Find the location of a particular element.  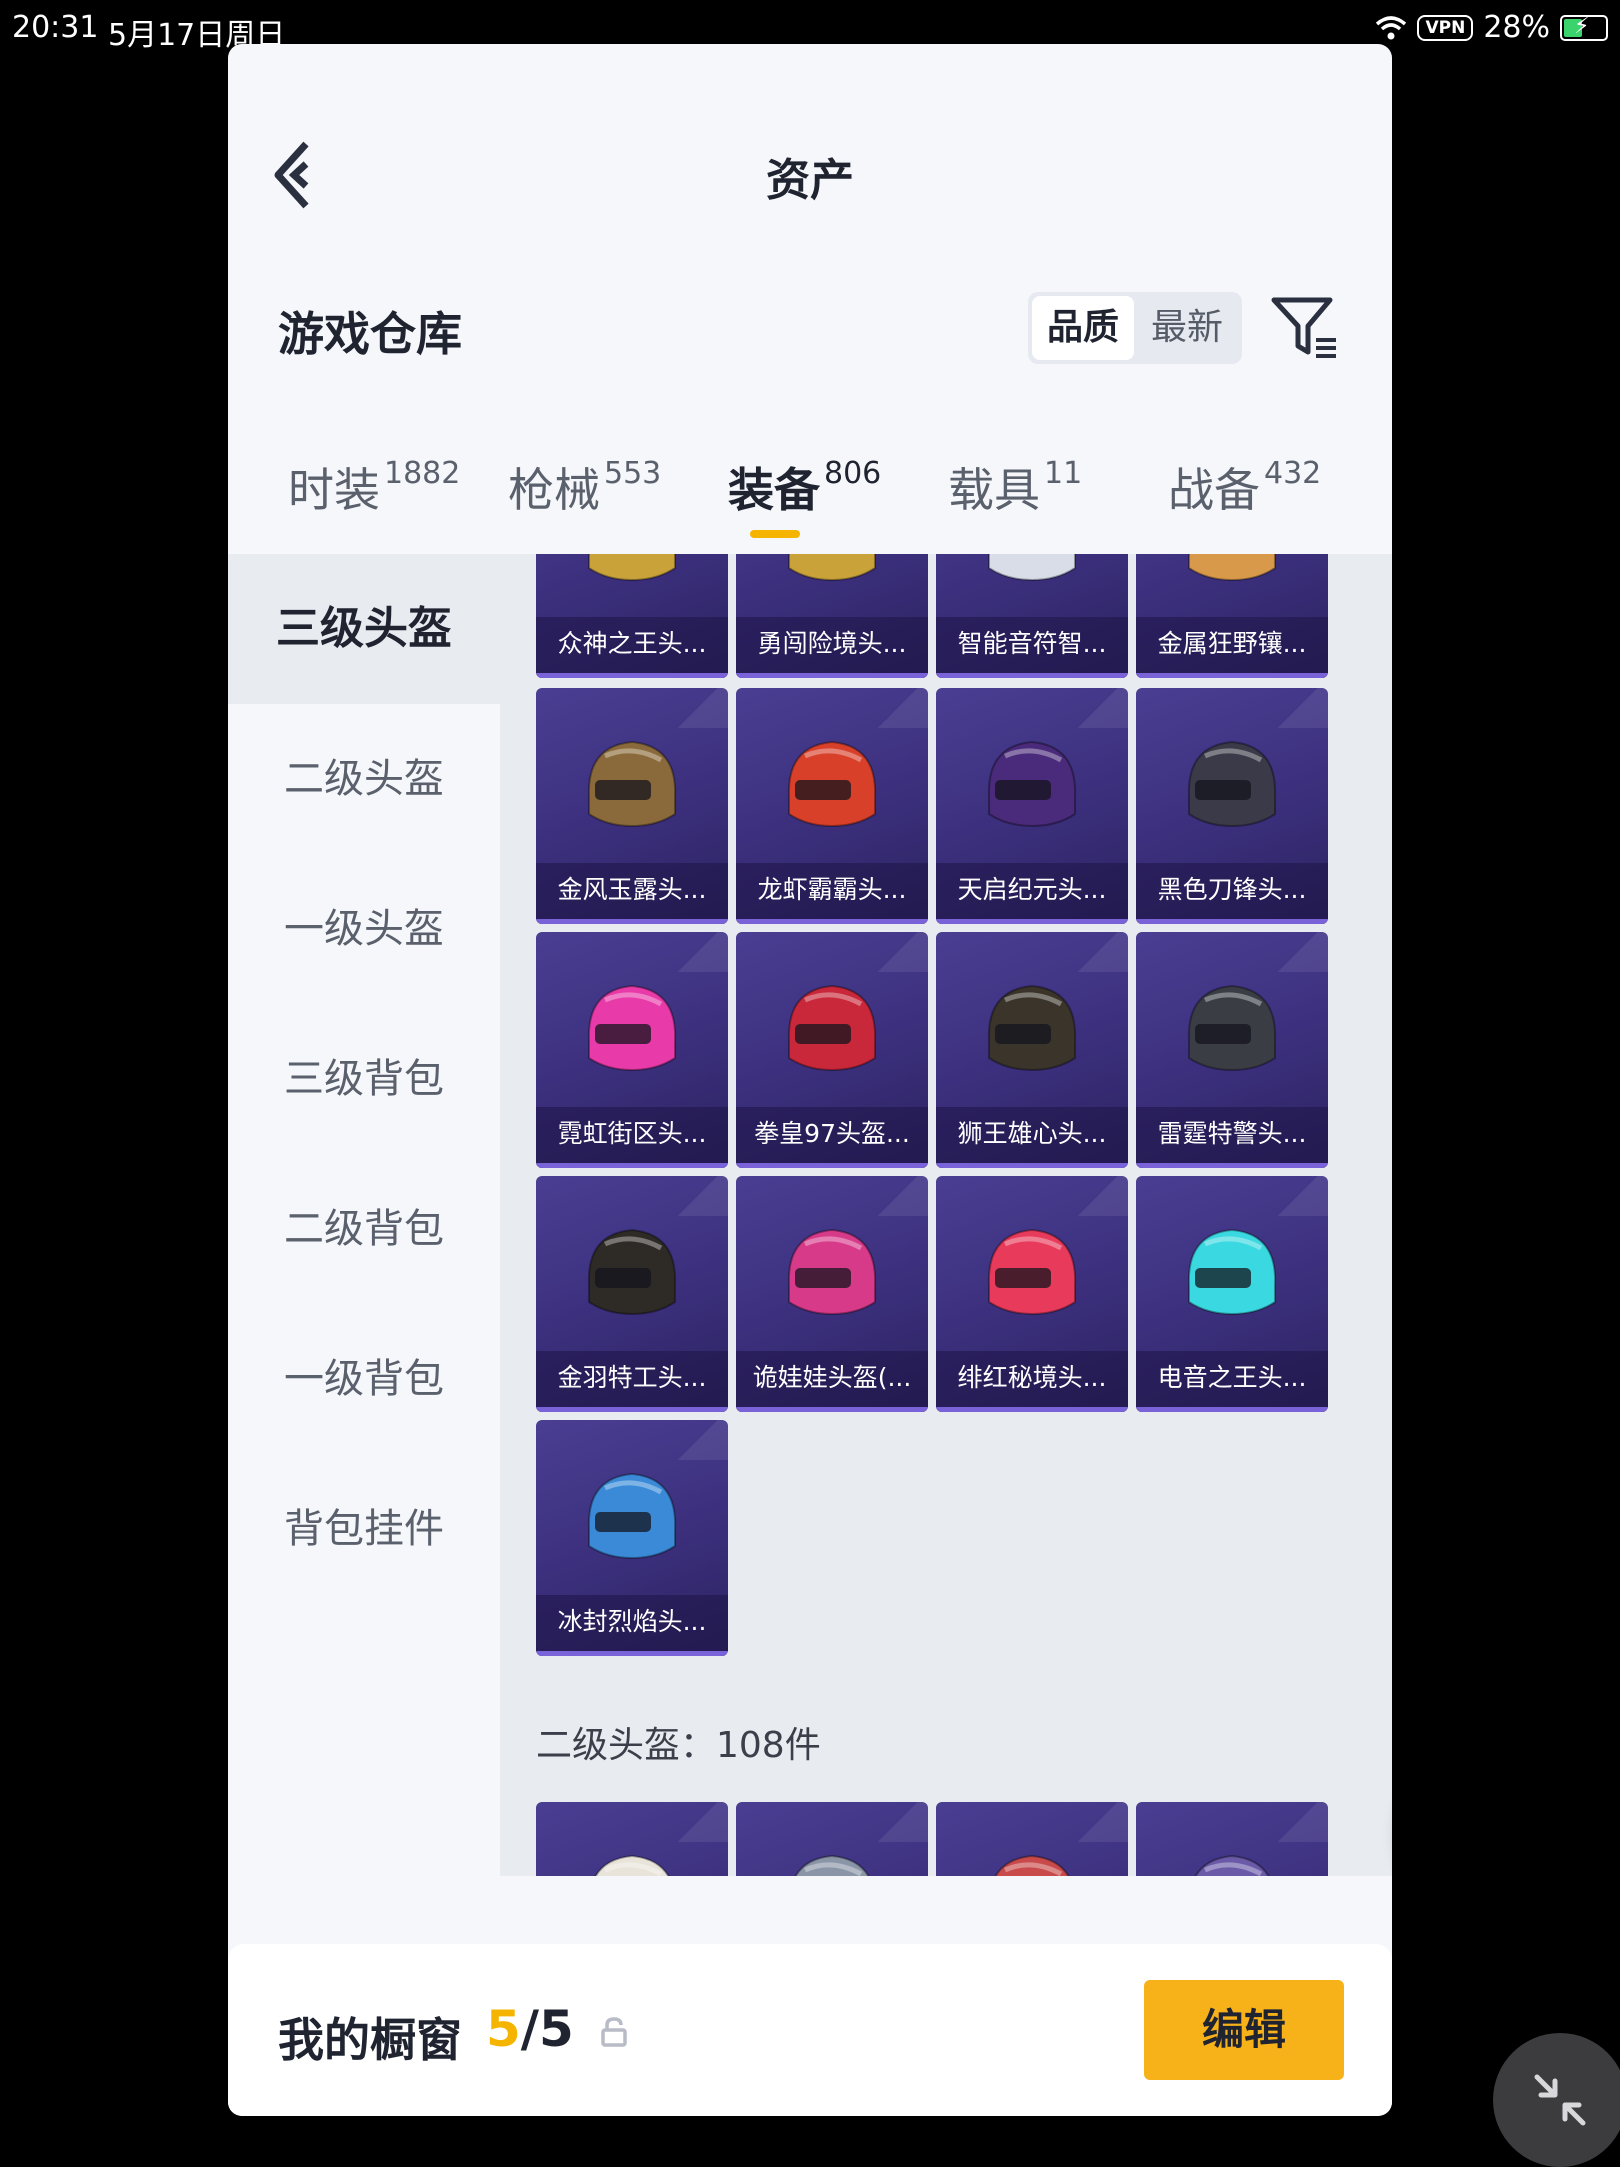

tab-label: 载具 is located at coordinates (994, 490).